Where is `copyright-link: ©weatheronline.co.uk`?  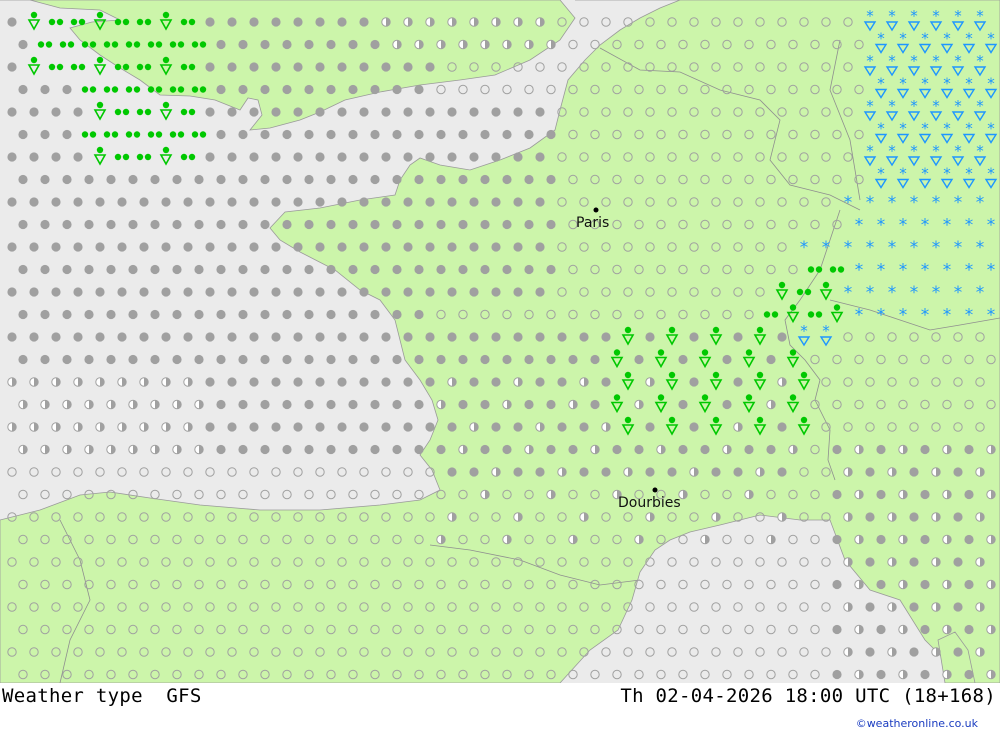
copyright-link: ©weatheronline.co.uk is located at coordinates (917, 723).